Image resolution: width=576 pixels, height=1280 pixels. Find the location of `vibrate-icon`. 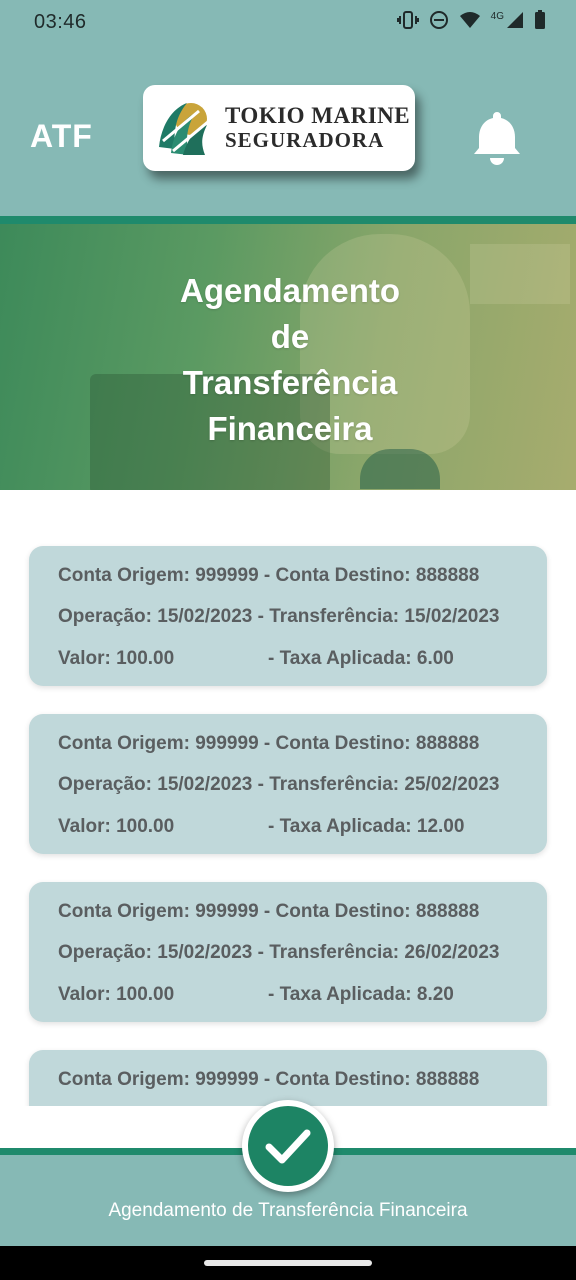

vibrate-icon is located at coordinates (407, 22).